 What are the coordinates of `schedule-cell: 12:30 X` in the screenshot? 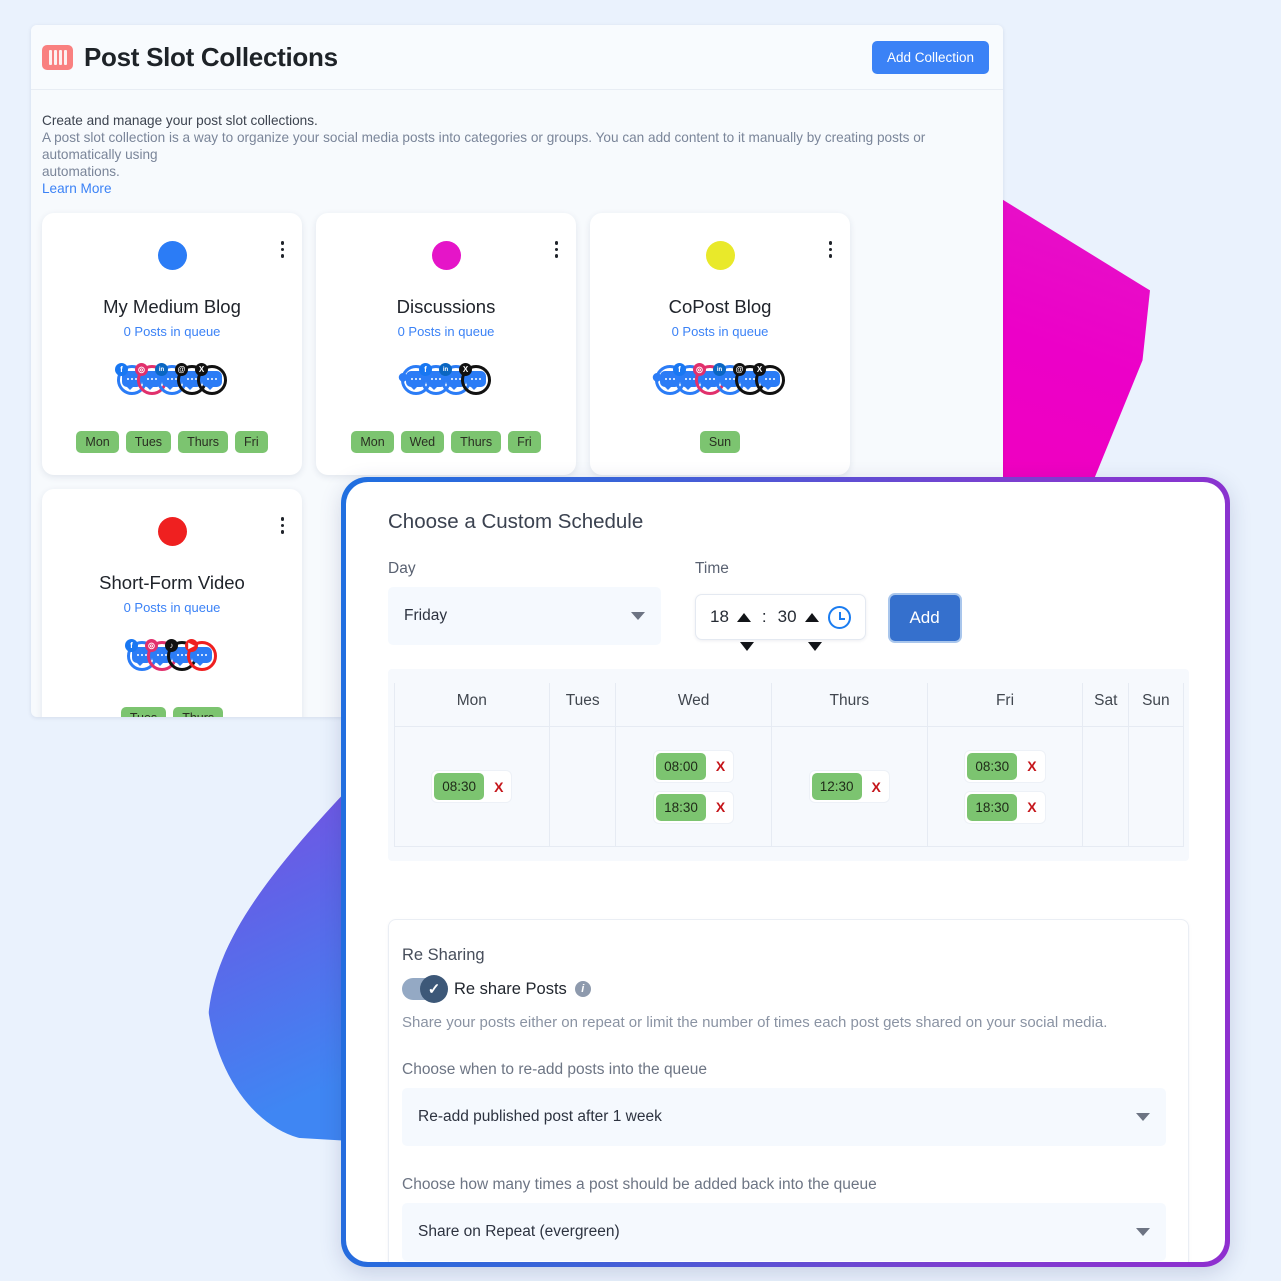 It's located at (849, 786).